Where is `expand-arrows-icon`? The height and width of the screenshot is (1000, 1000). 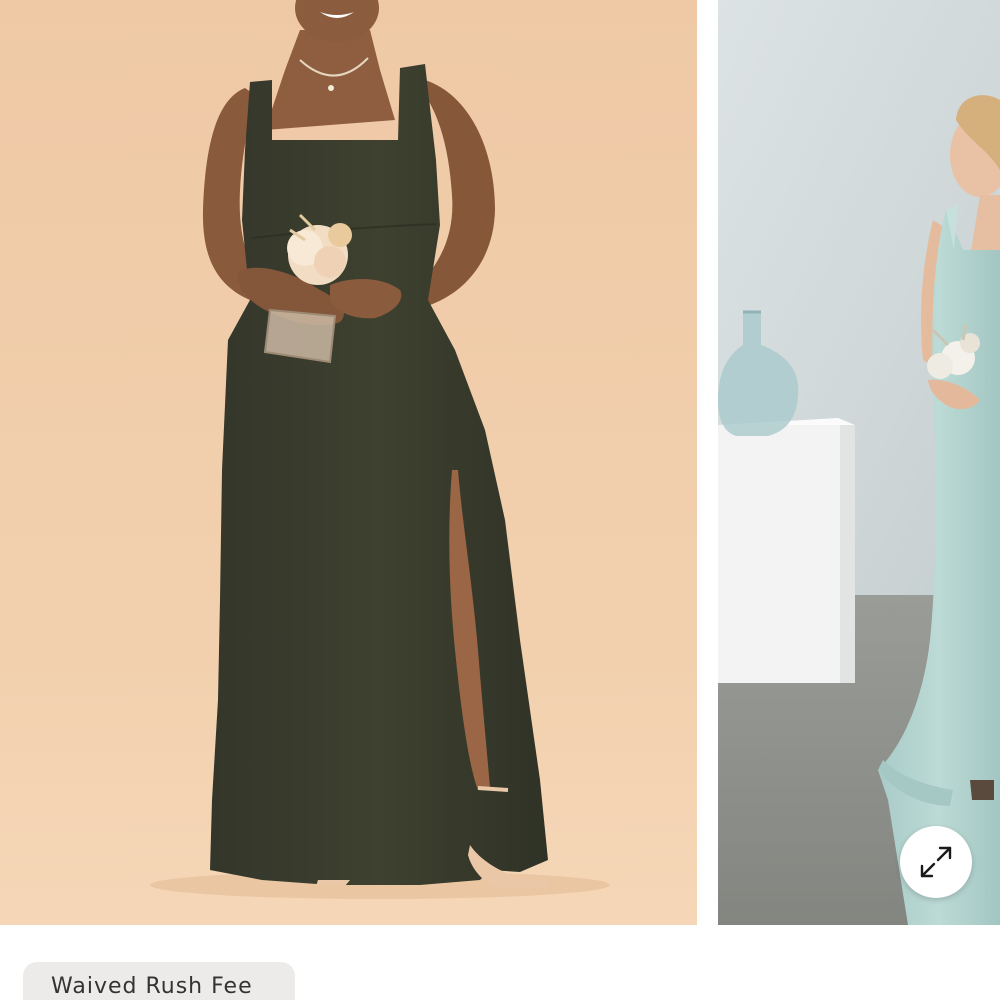
expand-arrows-icon is located at coordinates (936, 862).